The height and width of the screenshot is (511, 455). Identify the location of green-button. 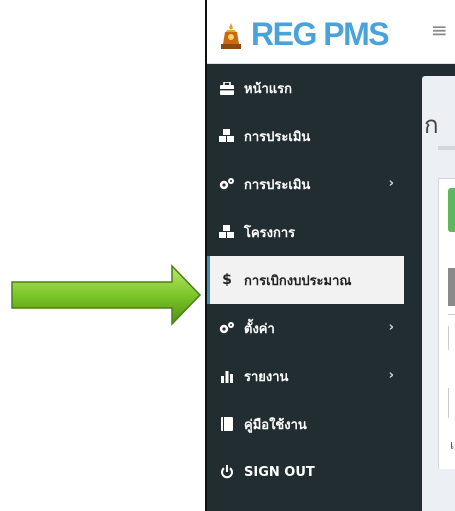
(451, 210).